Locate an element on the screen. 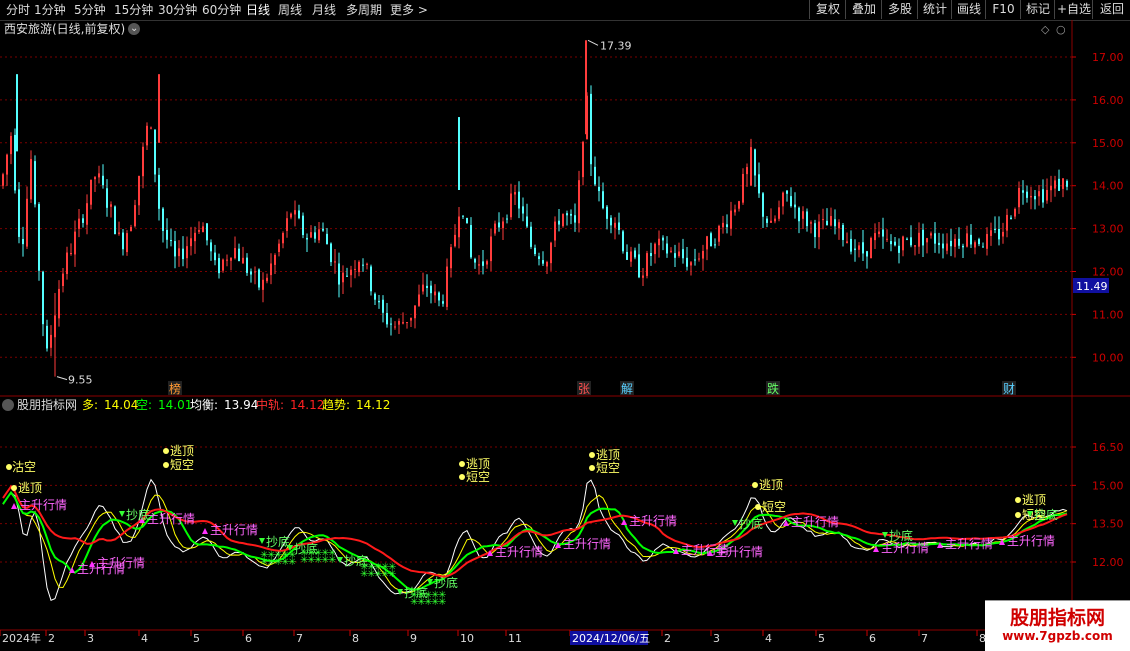 The width and height of the screenshot is (1130, 651). action-button-2: 多股 is located at coordinates (899, 9).